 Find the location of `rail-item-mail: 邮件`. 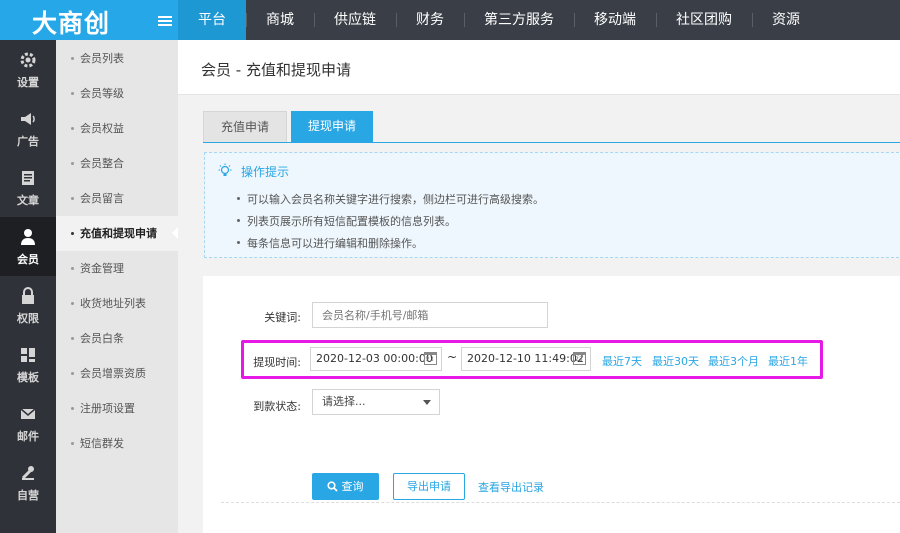

rail-item-mail: 邮件 is located at coordinates (28, 423).